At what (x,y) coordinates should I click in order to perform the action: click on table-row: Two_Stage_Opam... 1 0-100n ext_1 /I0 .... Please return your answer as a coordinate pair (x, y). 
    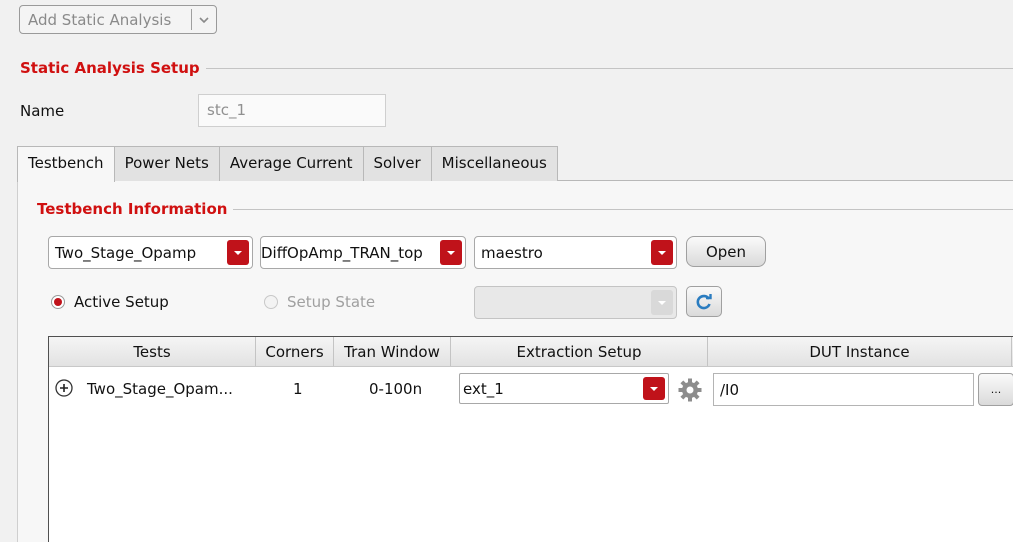
    Looking at the image, I should click on (531, 389).